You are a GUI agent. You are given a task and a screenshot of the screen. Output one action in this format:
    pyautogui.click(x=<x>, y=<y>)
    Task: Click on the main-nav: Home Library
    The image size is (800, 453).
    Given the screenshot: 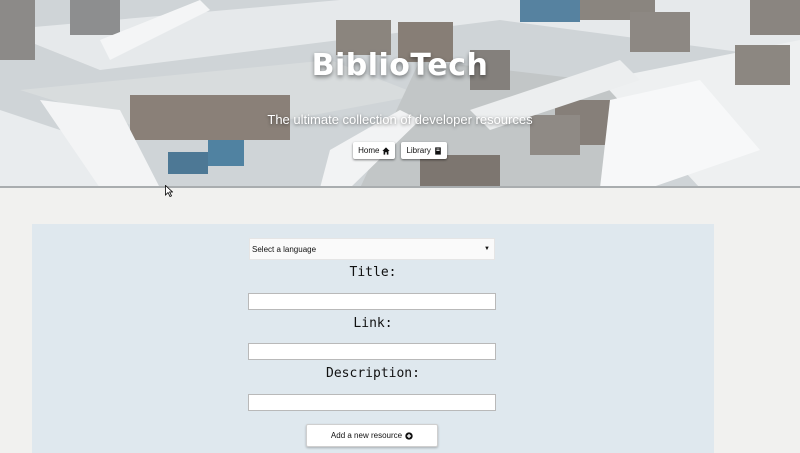 What is the action you would take?
    pyautogui.click(x=400, y=150)
    